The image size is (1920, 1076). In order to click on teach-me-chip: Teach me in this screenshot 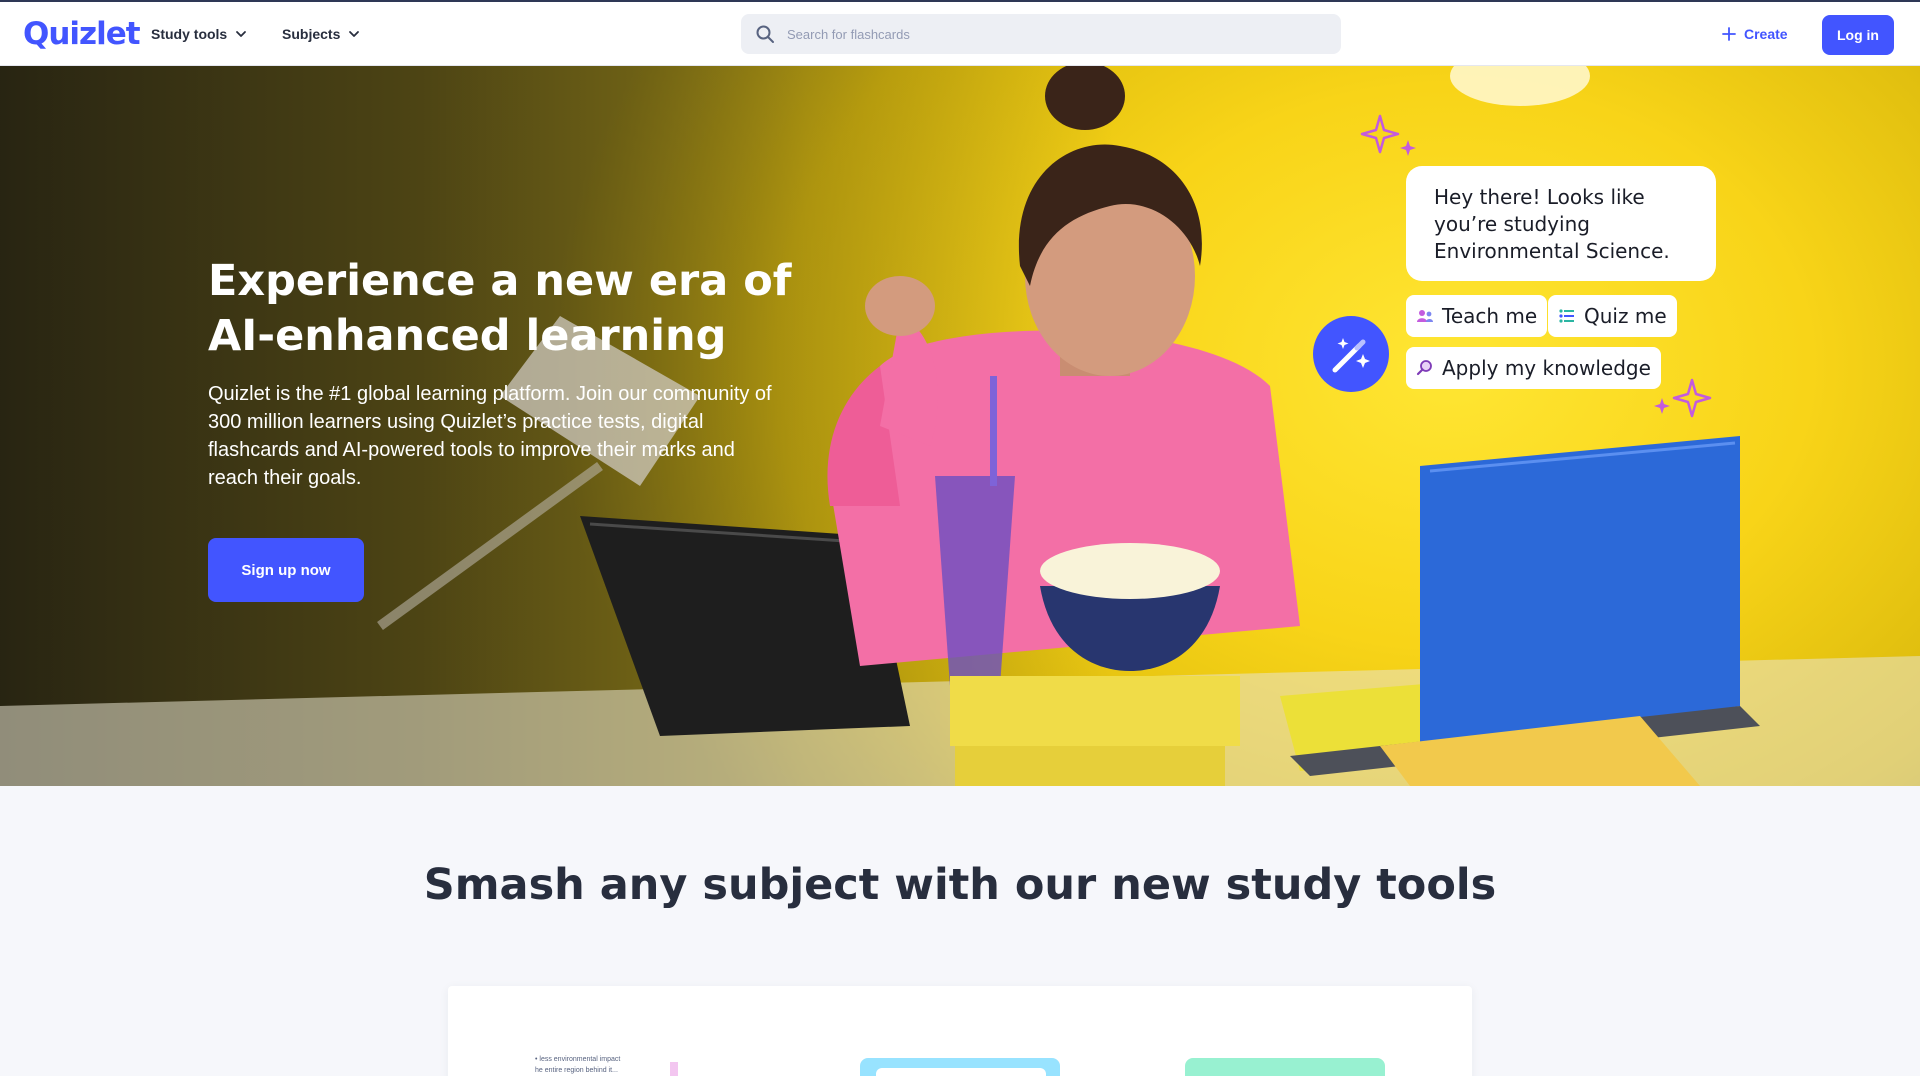, I will do `click(1477, 316)`.